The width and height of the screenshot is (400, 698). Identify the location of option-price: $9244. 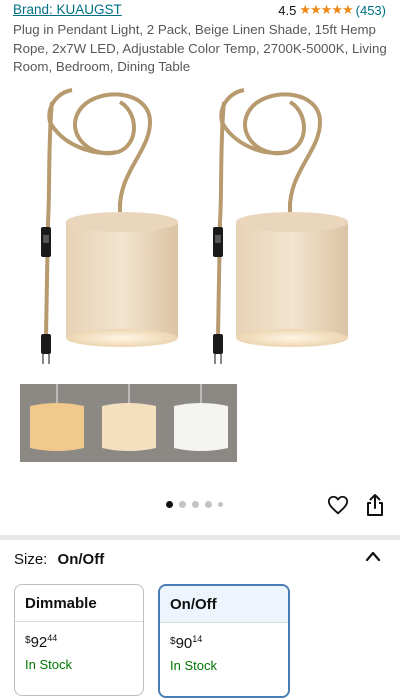
(41, 642).